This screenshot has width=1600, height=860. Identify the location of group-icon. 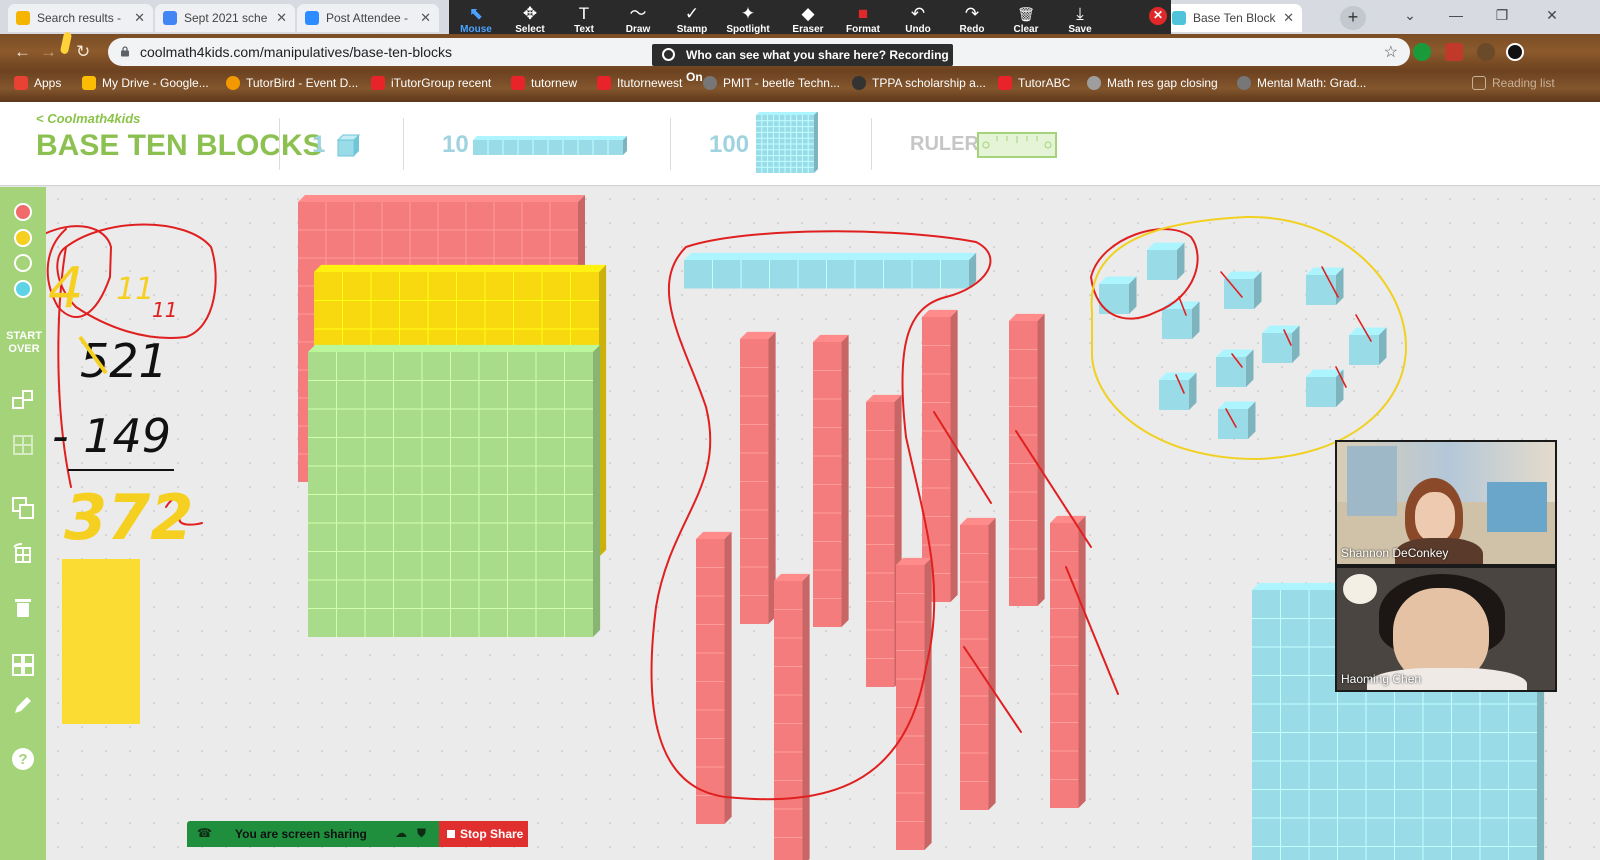
(23, 400).